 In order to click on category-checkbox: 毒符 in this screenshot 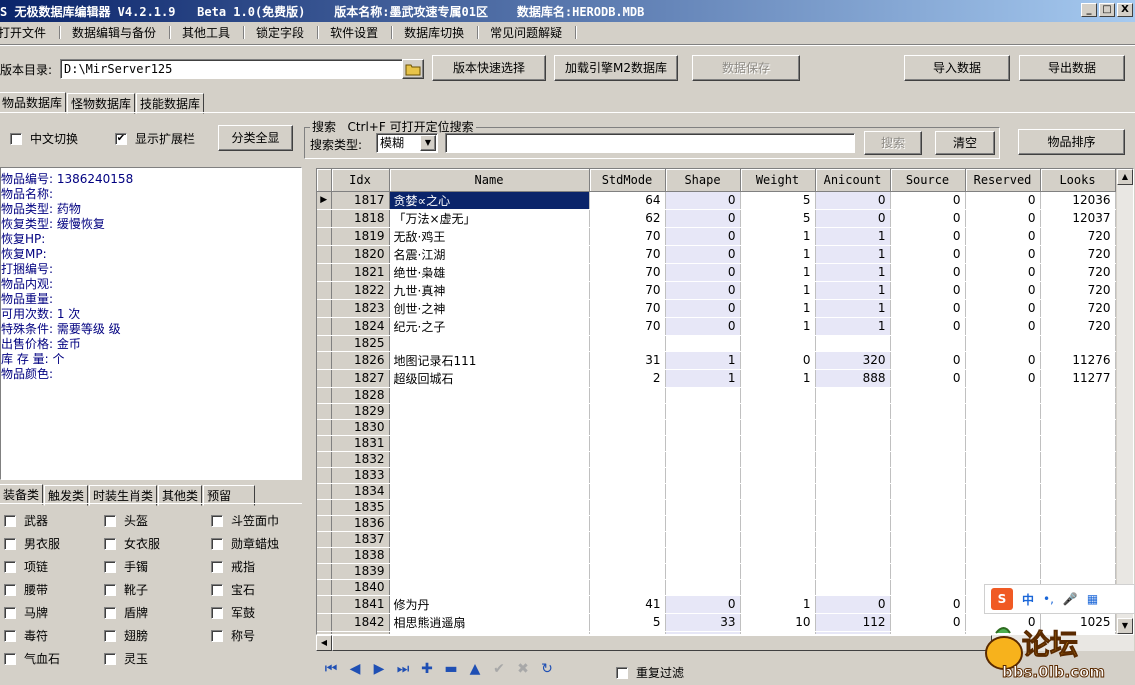, I will do `click(26, 635)`.